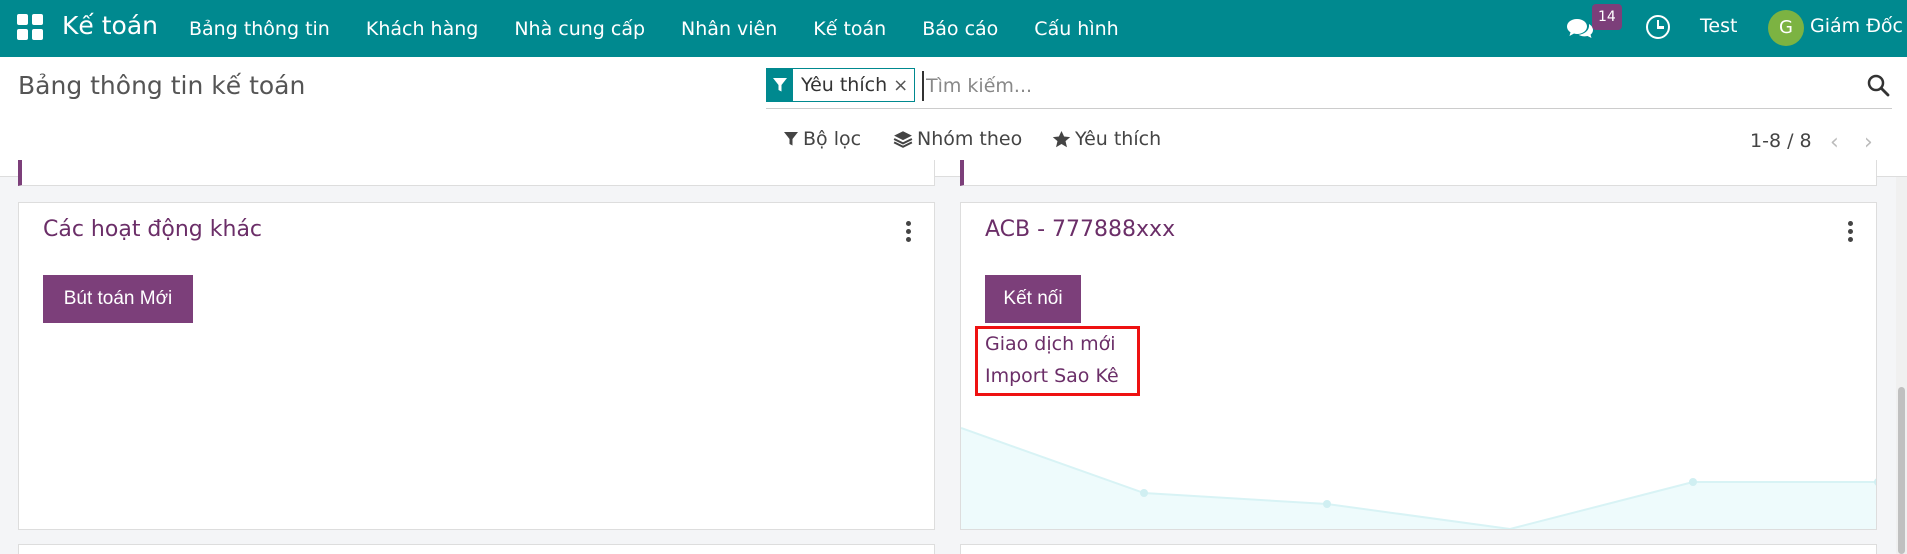 The image size is (1907, 554). What do you see at coordinates (259, 29) in the screenshot?
I see `menu-item-dashboard: Bảng thông tin` at bounding box center [259, 29].